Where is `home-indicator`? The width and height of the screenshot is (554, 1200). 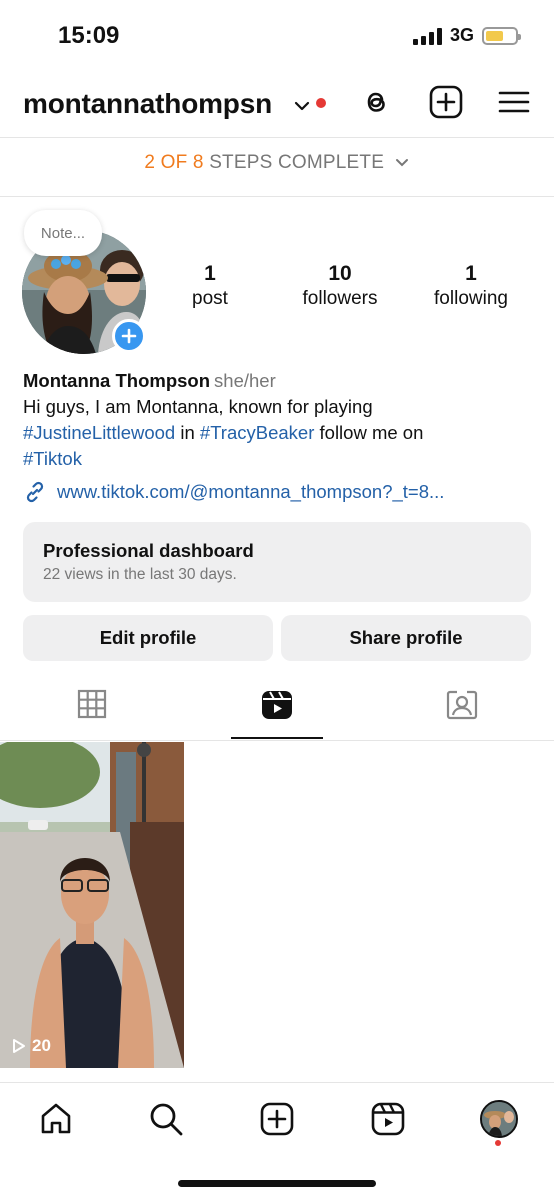 home-indicator is located at coordinates (277, 1183).